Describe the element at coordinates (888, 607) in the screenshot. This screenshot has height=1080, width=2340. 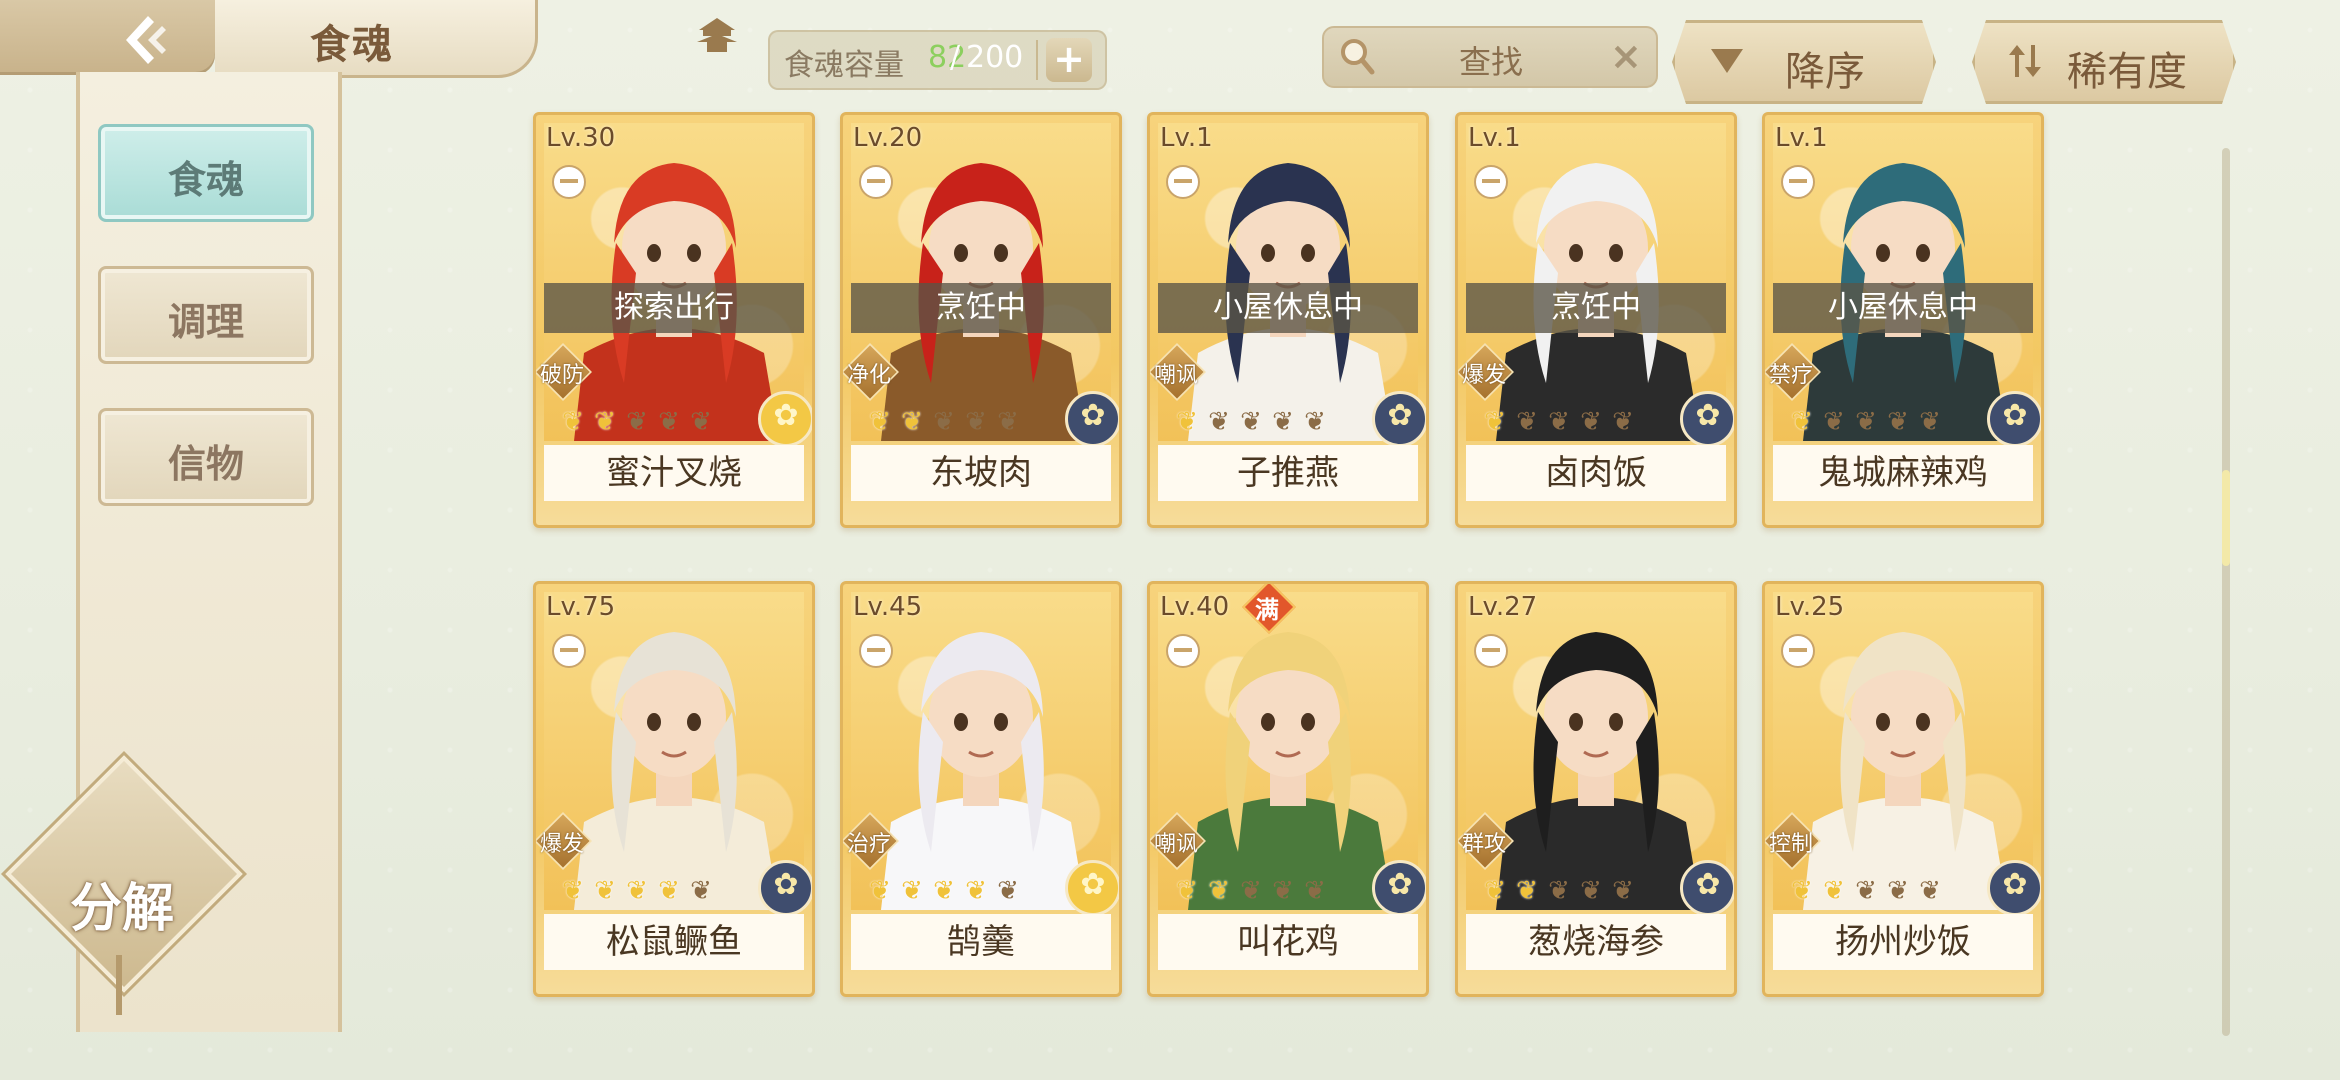
I see `level-label: Lv.45` at that location.